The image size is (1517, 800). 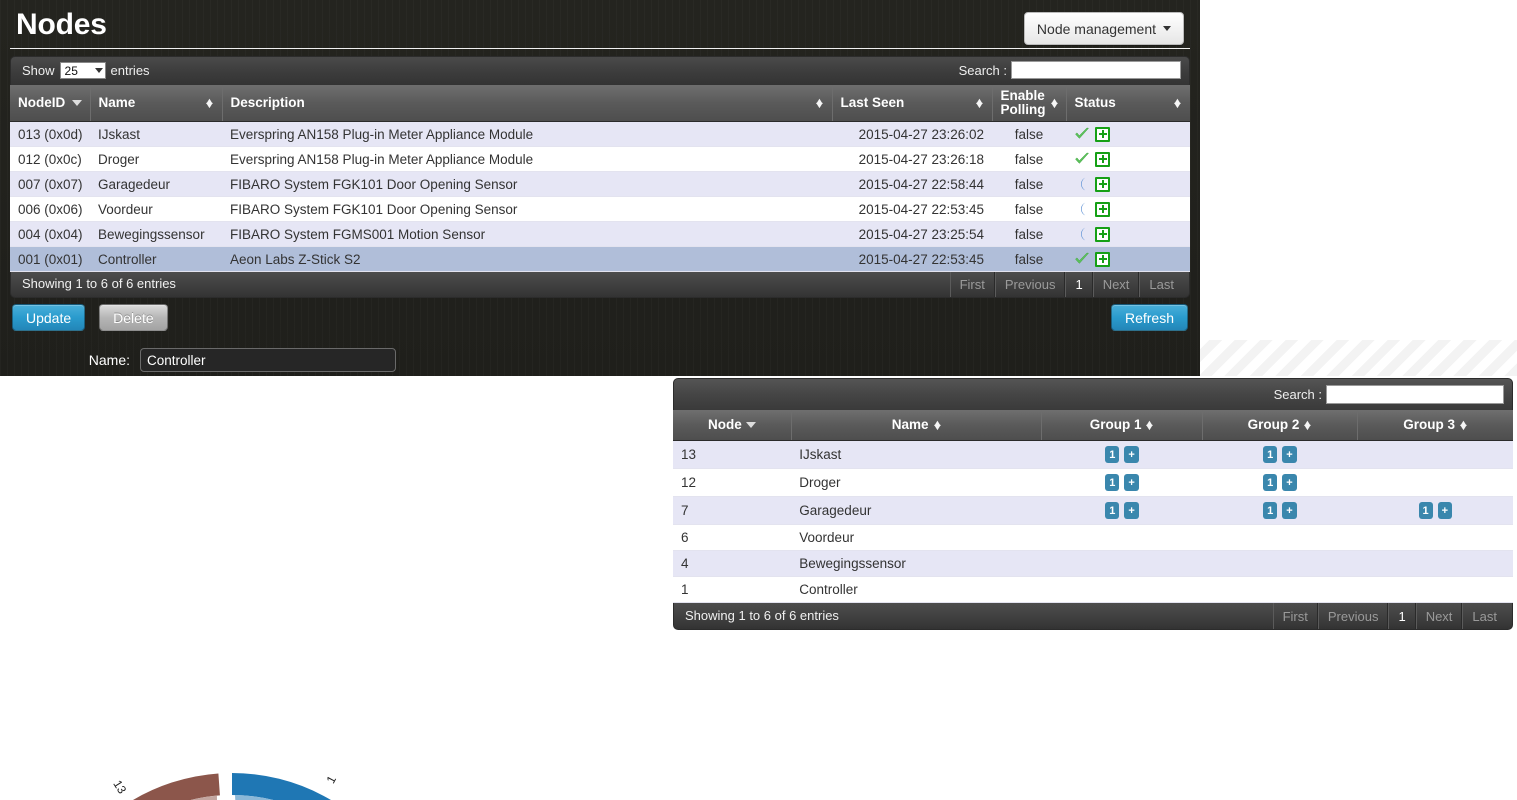 What do you see at coordinates (98, 70) in the screenshot?
I see `chevron-down-icon` at bounding box center [98, 70].